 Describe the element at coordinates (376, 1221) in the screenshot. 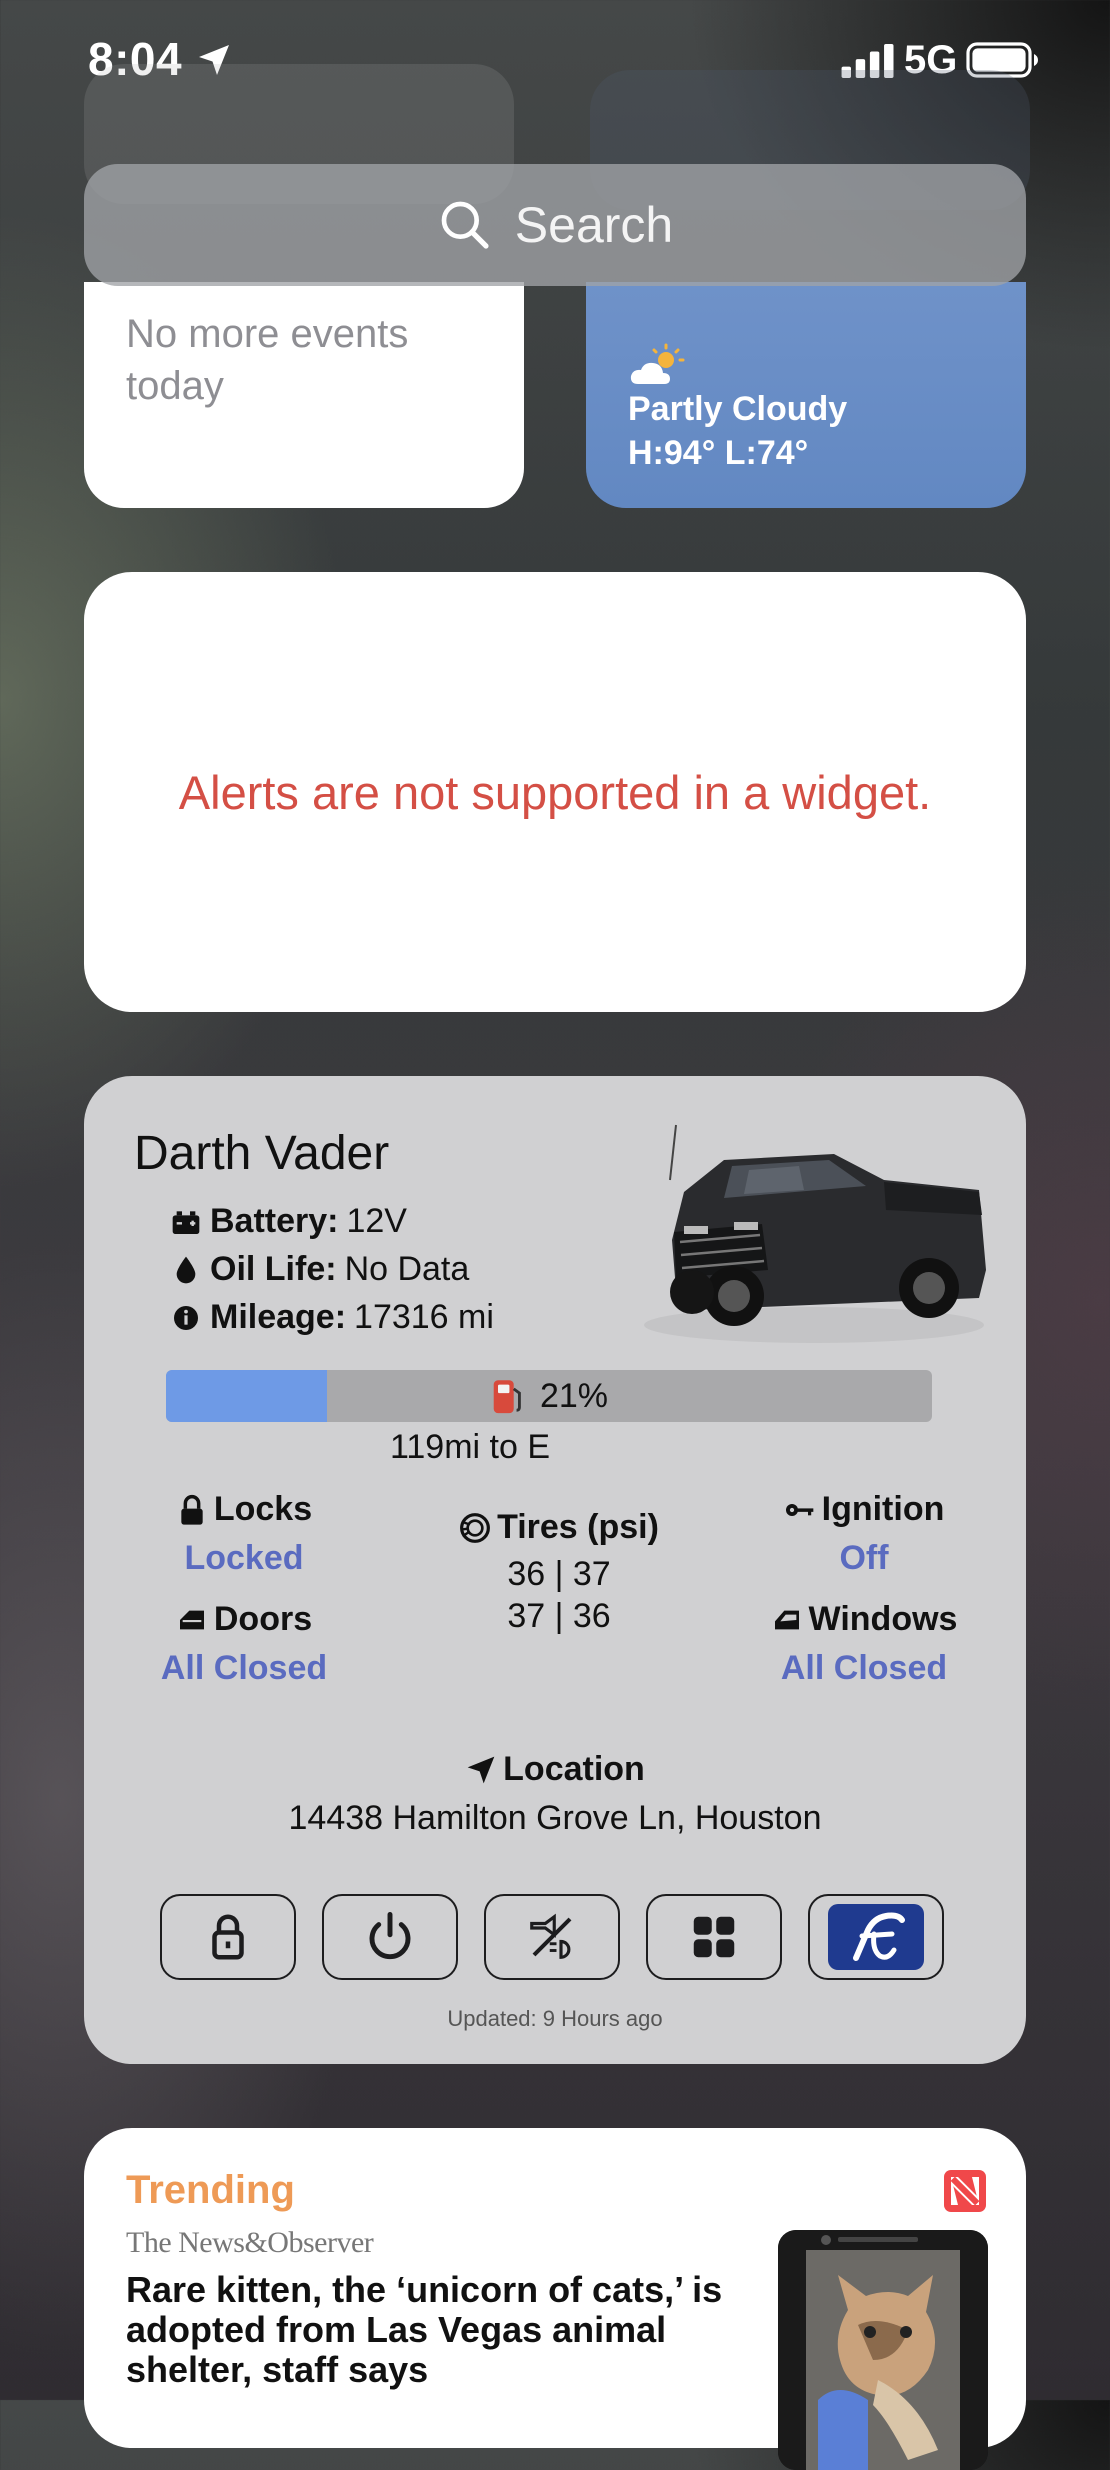

I see `battery-value: 12V` at that location.